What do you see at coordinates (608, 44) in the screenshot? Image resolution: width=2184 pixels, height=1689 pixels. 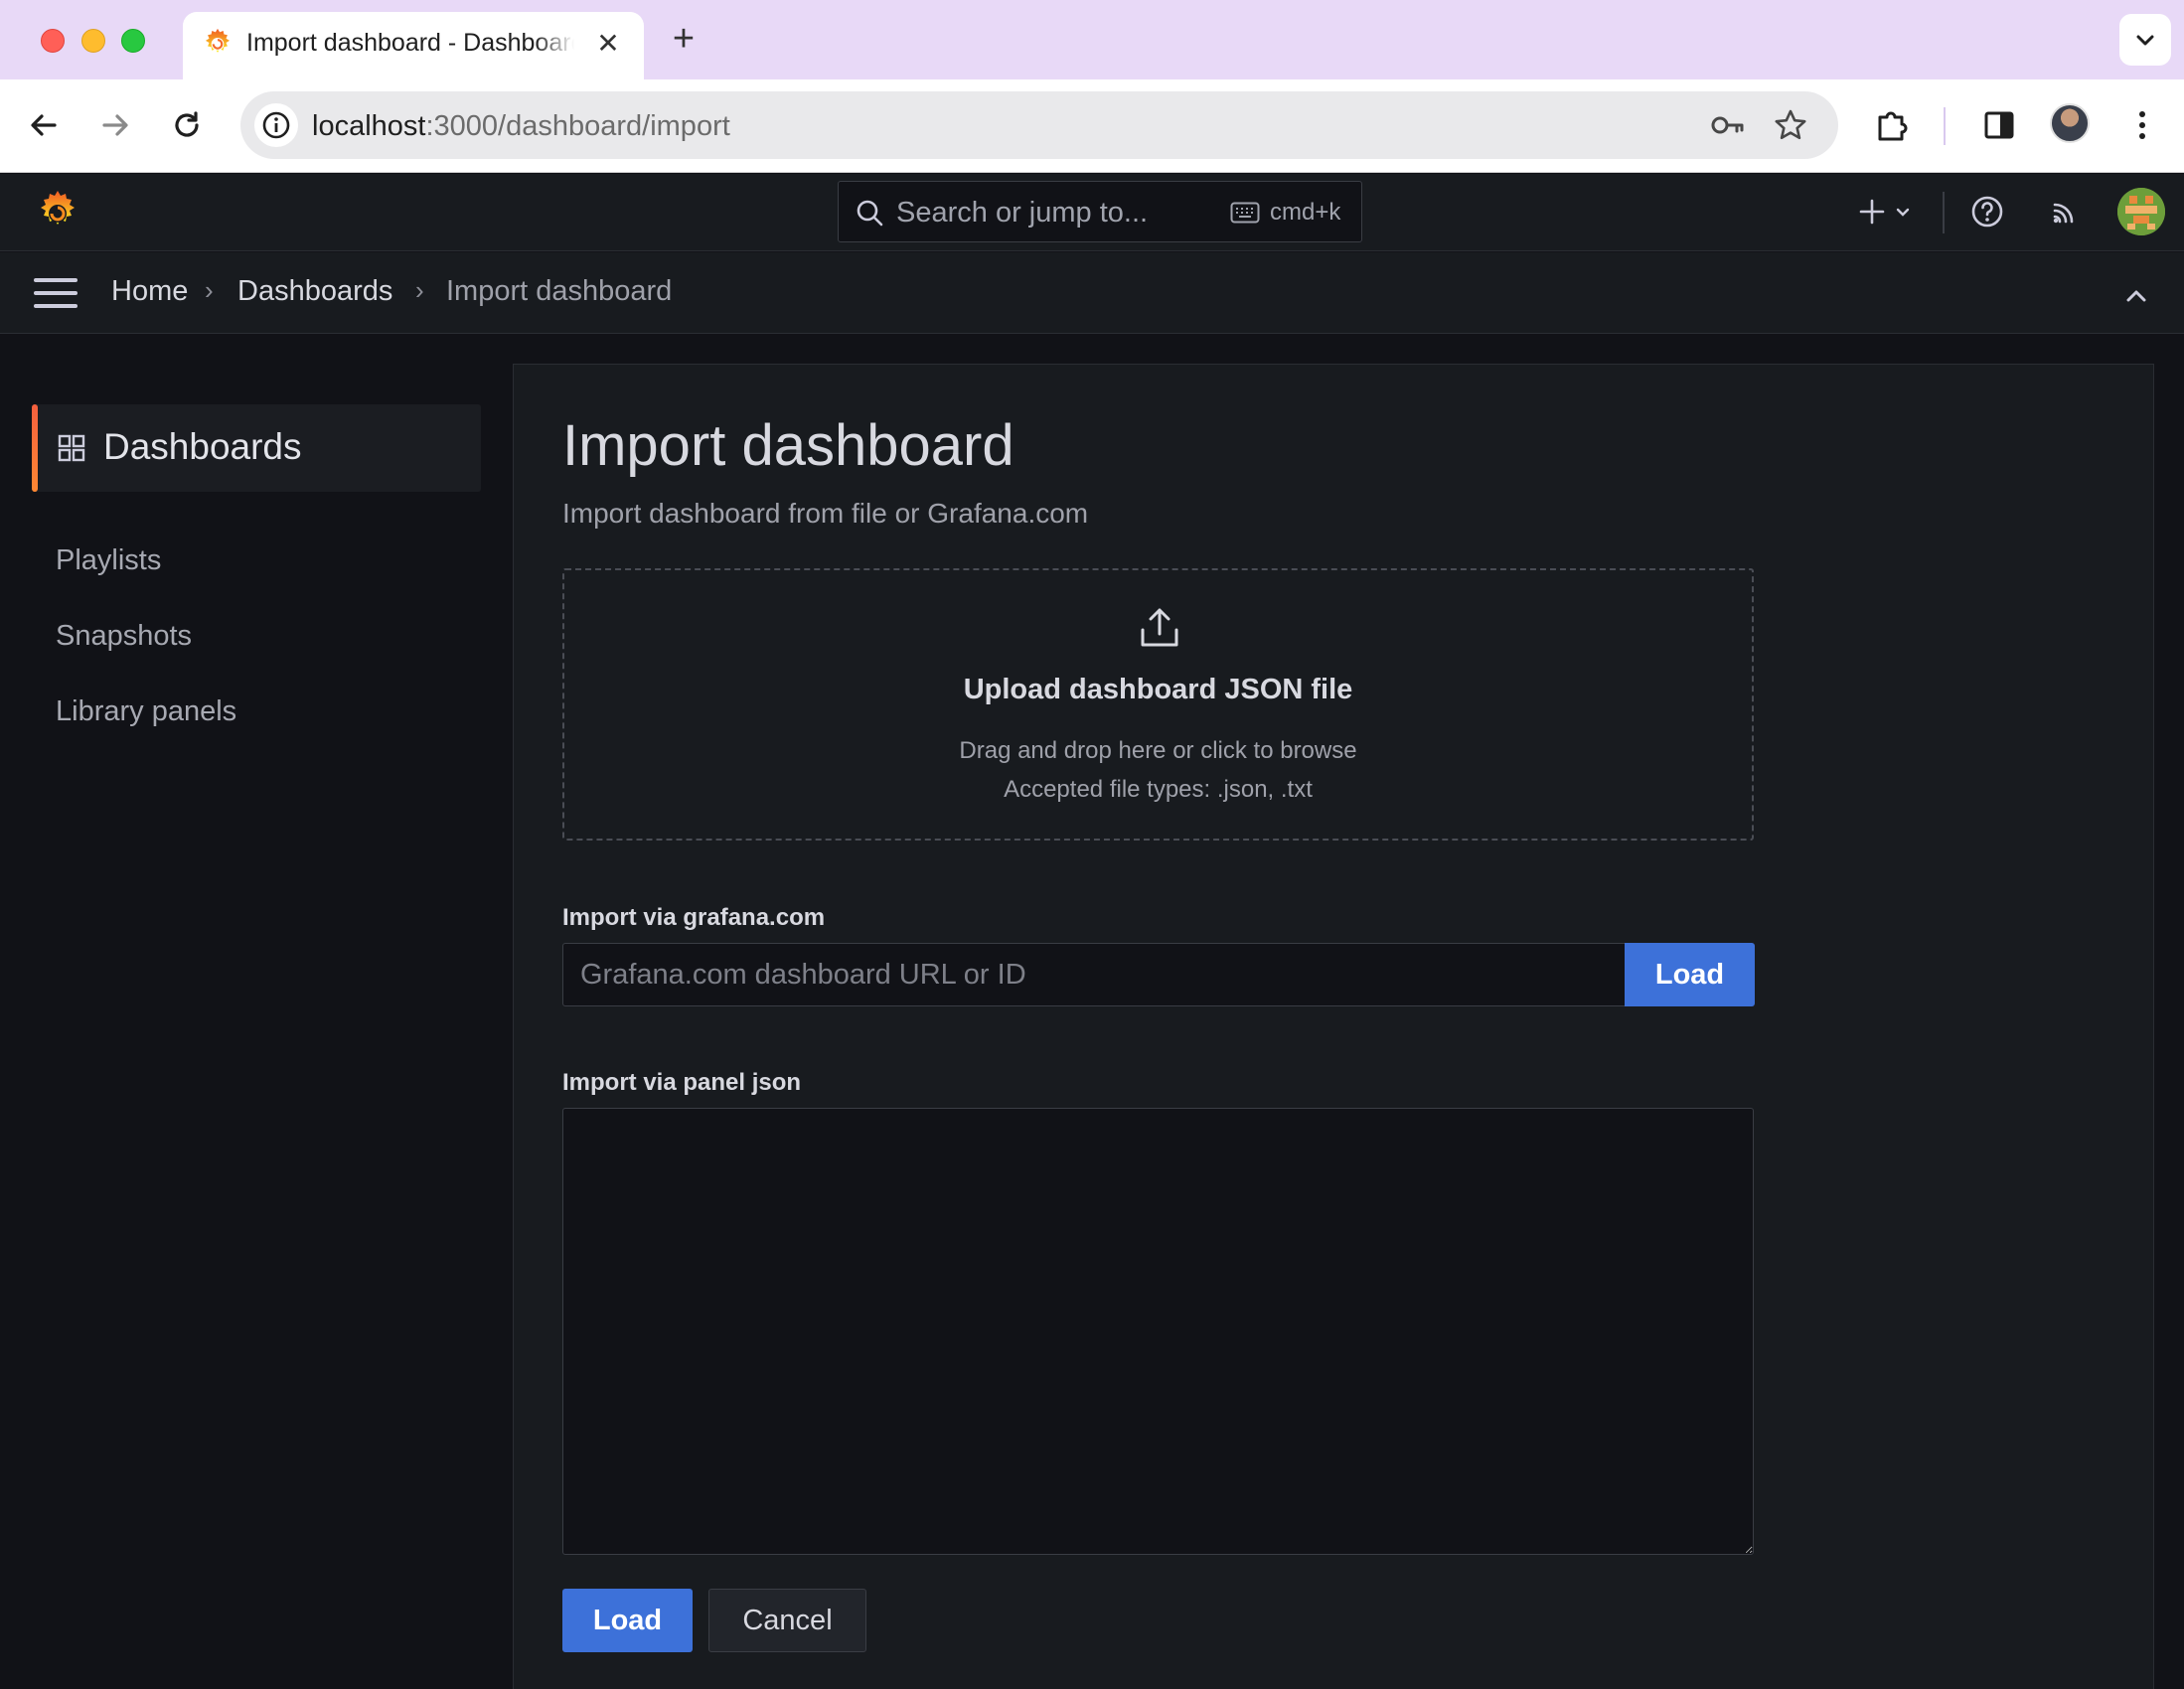 I see `tab-close-icon: ✕` at bounding box center [608, 44].